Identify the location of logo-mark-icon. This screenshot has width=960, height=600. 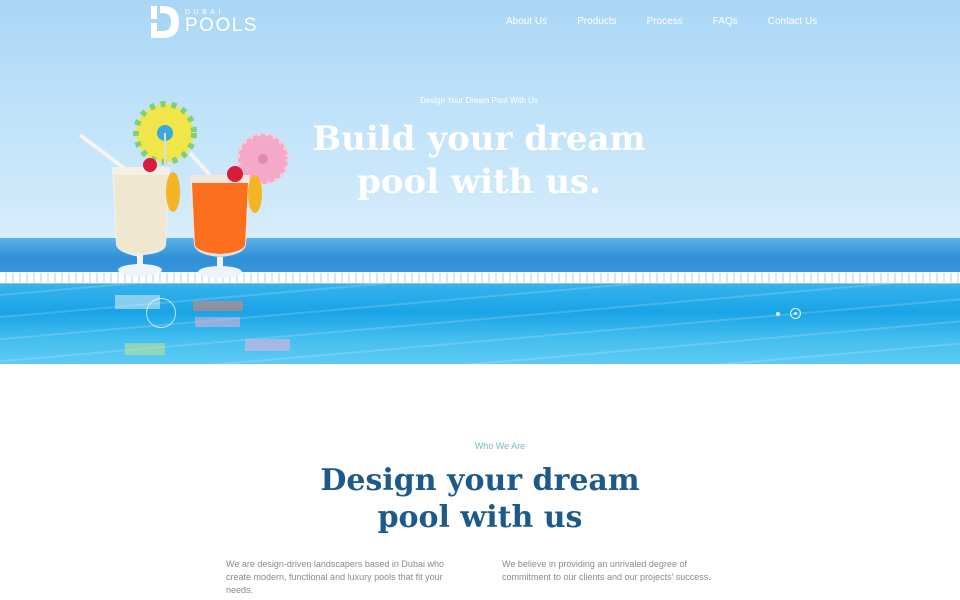
(165, 22).